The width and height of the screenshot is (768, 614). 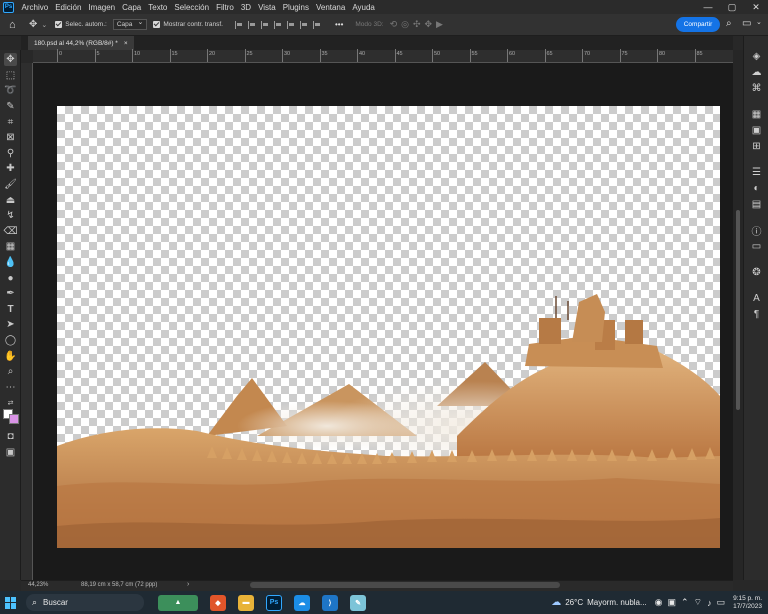 What do you see at coordinates (59, 24) in the screenshot?
I see `auto-select-checkbox` at bounding box center [59, 24].